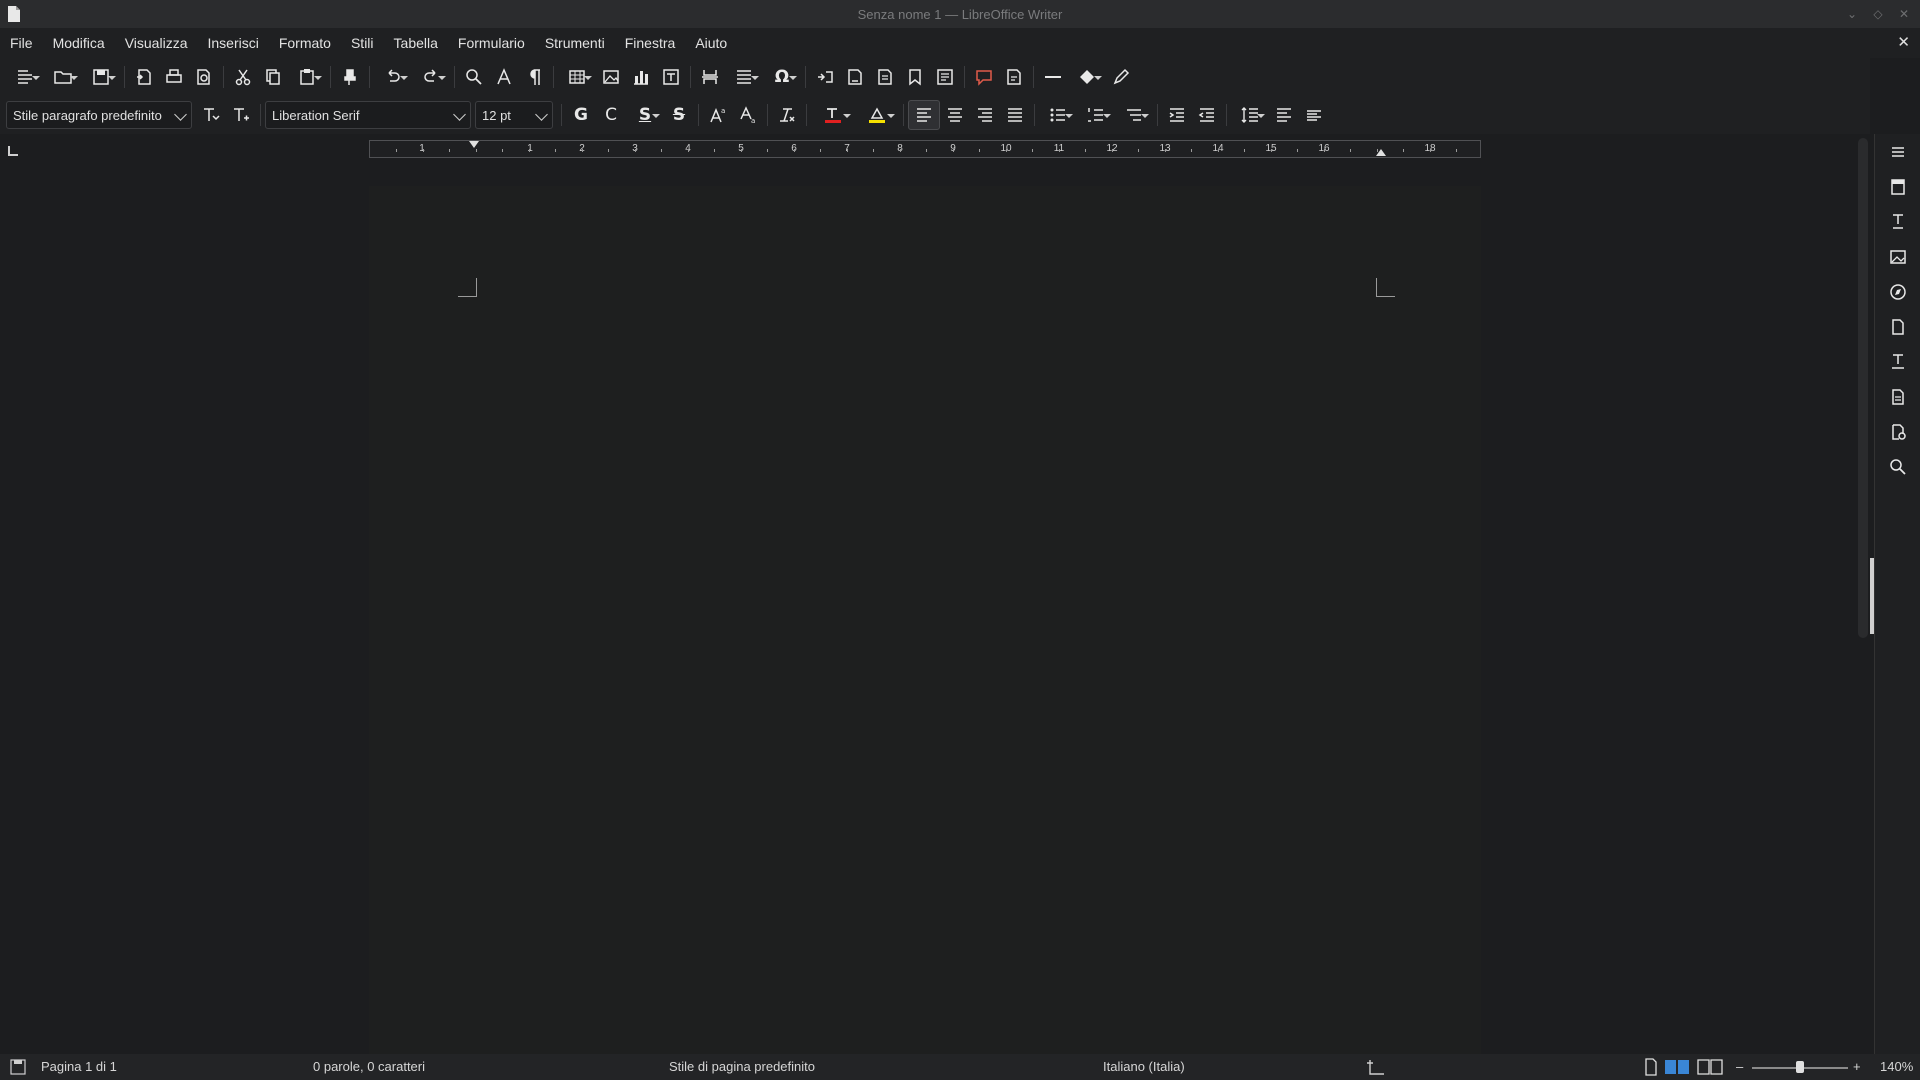 Image resolution: width=1920 pixels, height=1080 pixels. Describe the element at coordinates (782, 77) in the screenshot. I see `special-character-icon: Ω` at that location.